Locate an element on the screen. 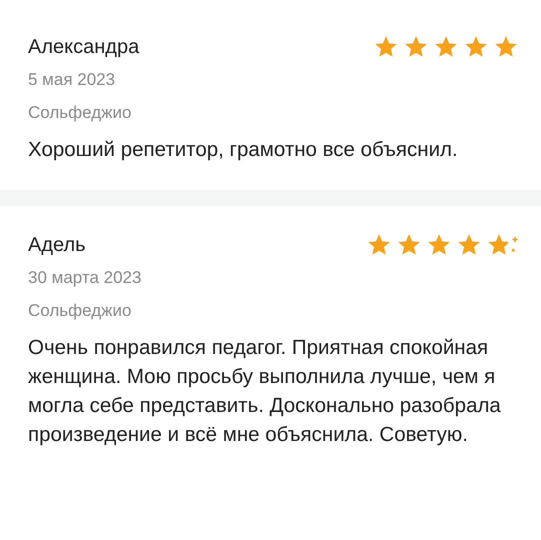  author-name: Александра is located at coordinates (84, 47).